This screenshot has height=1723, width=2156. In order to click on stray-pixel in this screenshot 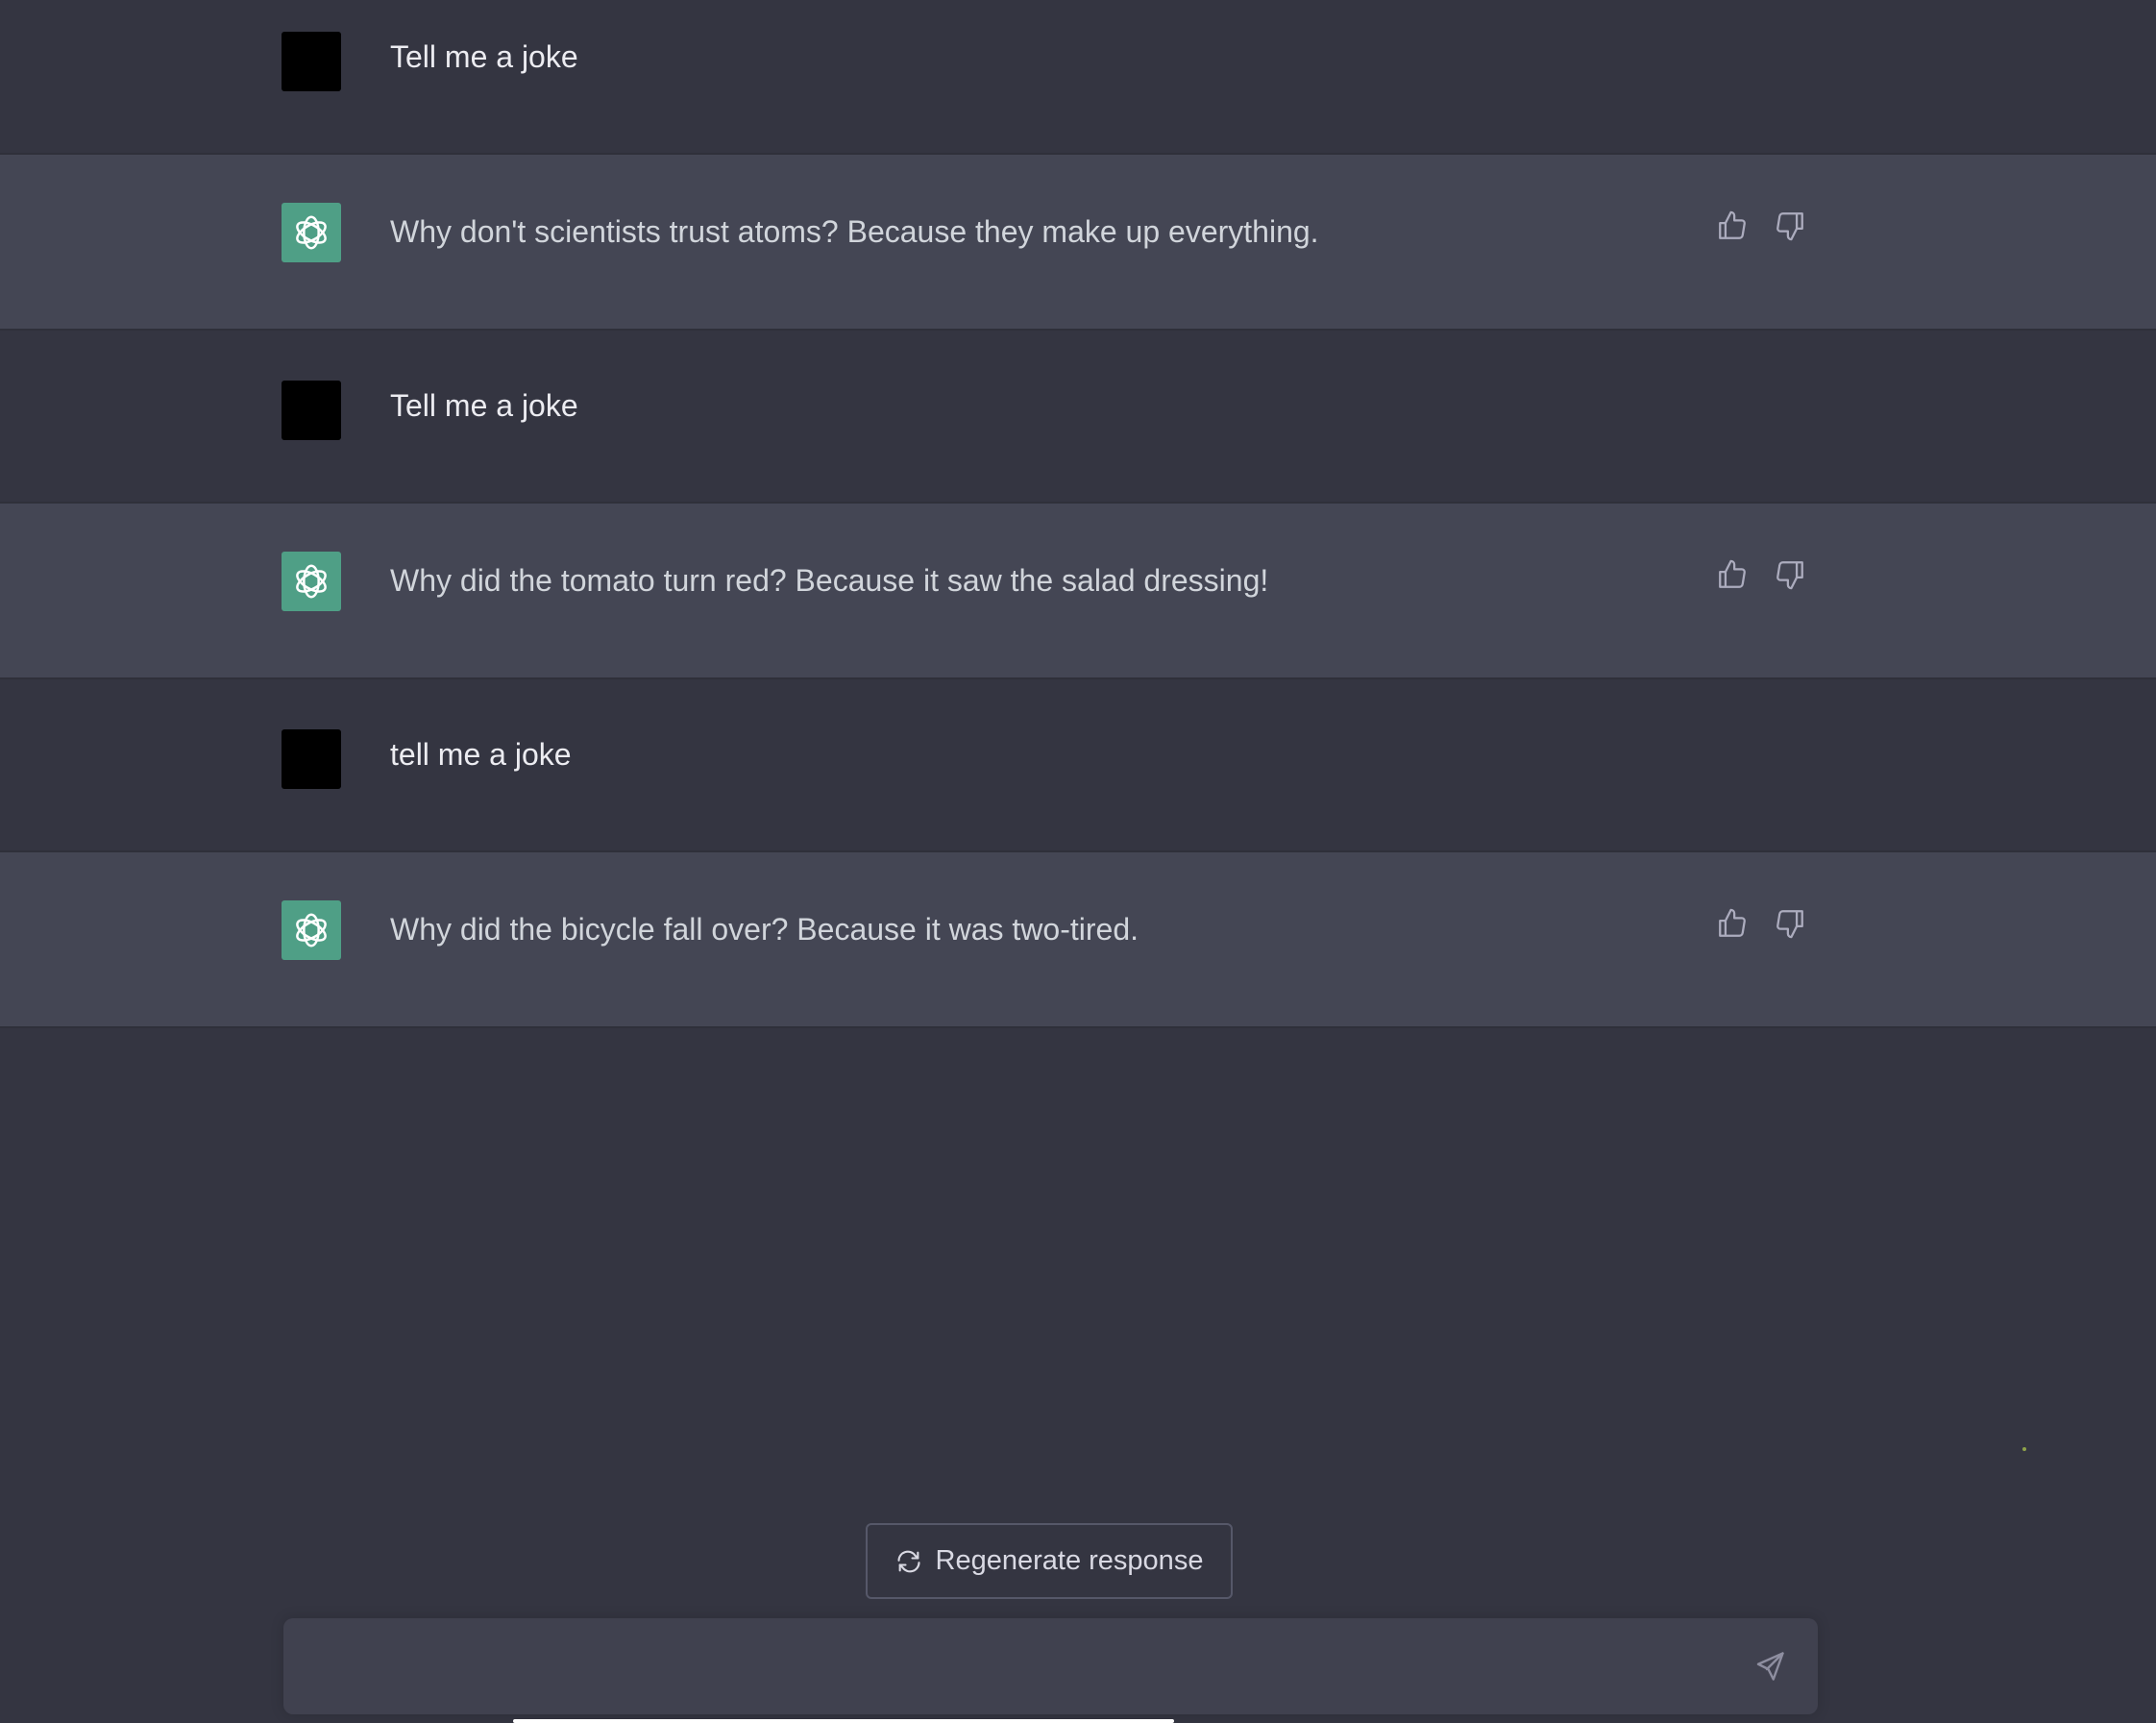, I will do `click(2024, 1449)`.